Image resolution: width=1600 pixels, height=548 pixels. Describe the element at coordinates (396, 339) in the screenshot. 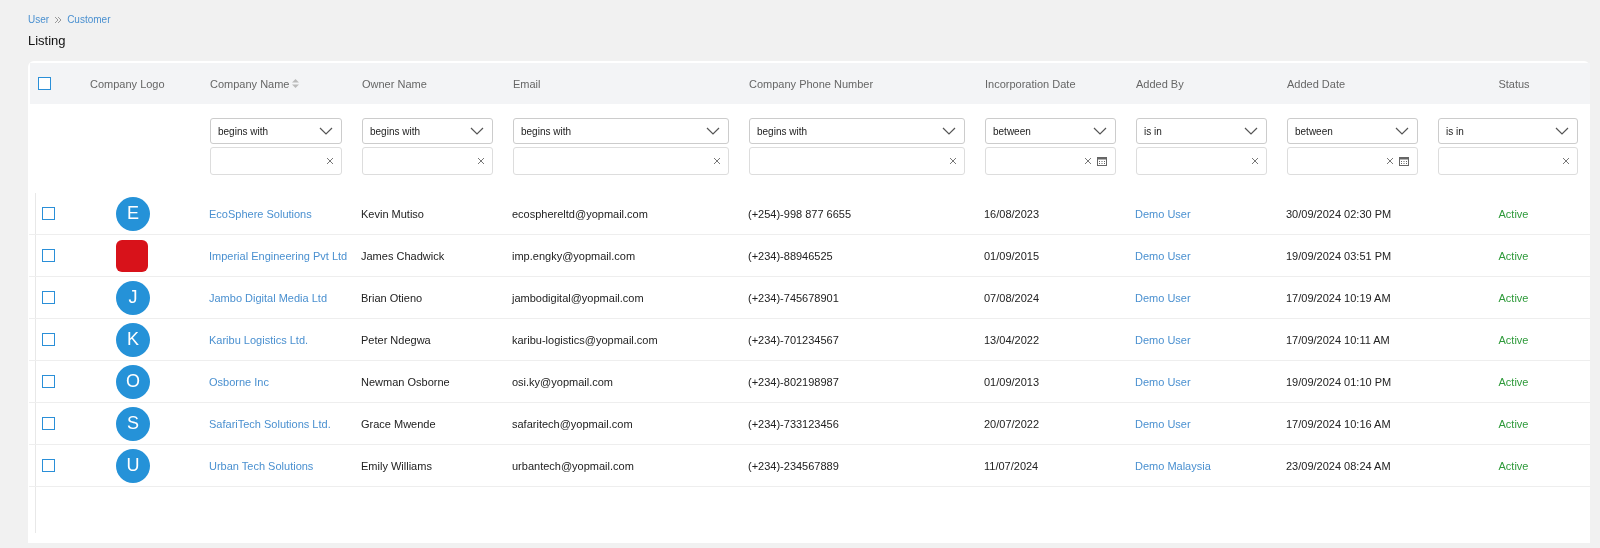

I see `owner-name: Peter Ndegwa` at that location.